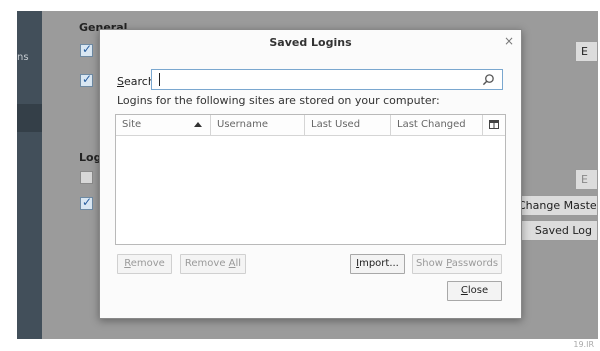 The image size is (600, 351). I want to click on column-header-label: Last Changed, so click(431, 124).